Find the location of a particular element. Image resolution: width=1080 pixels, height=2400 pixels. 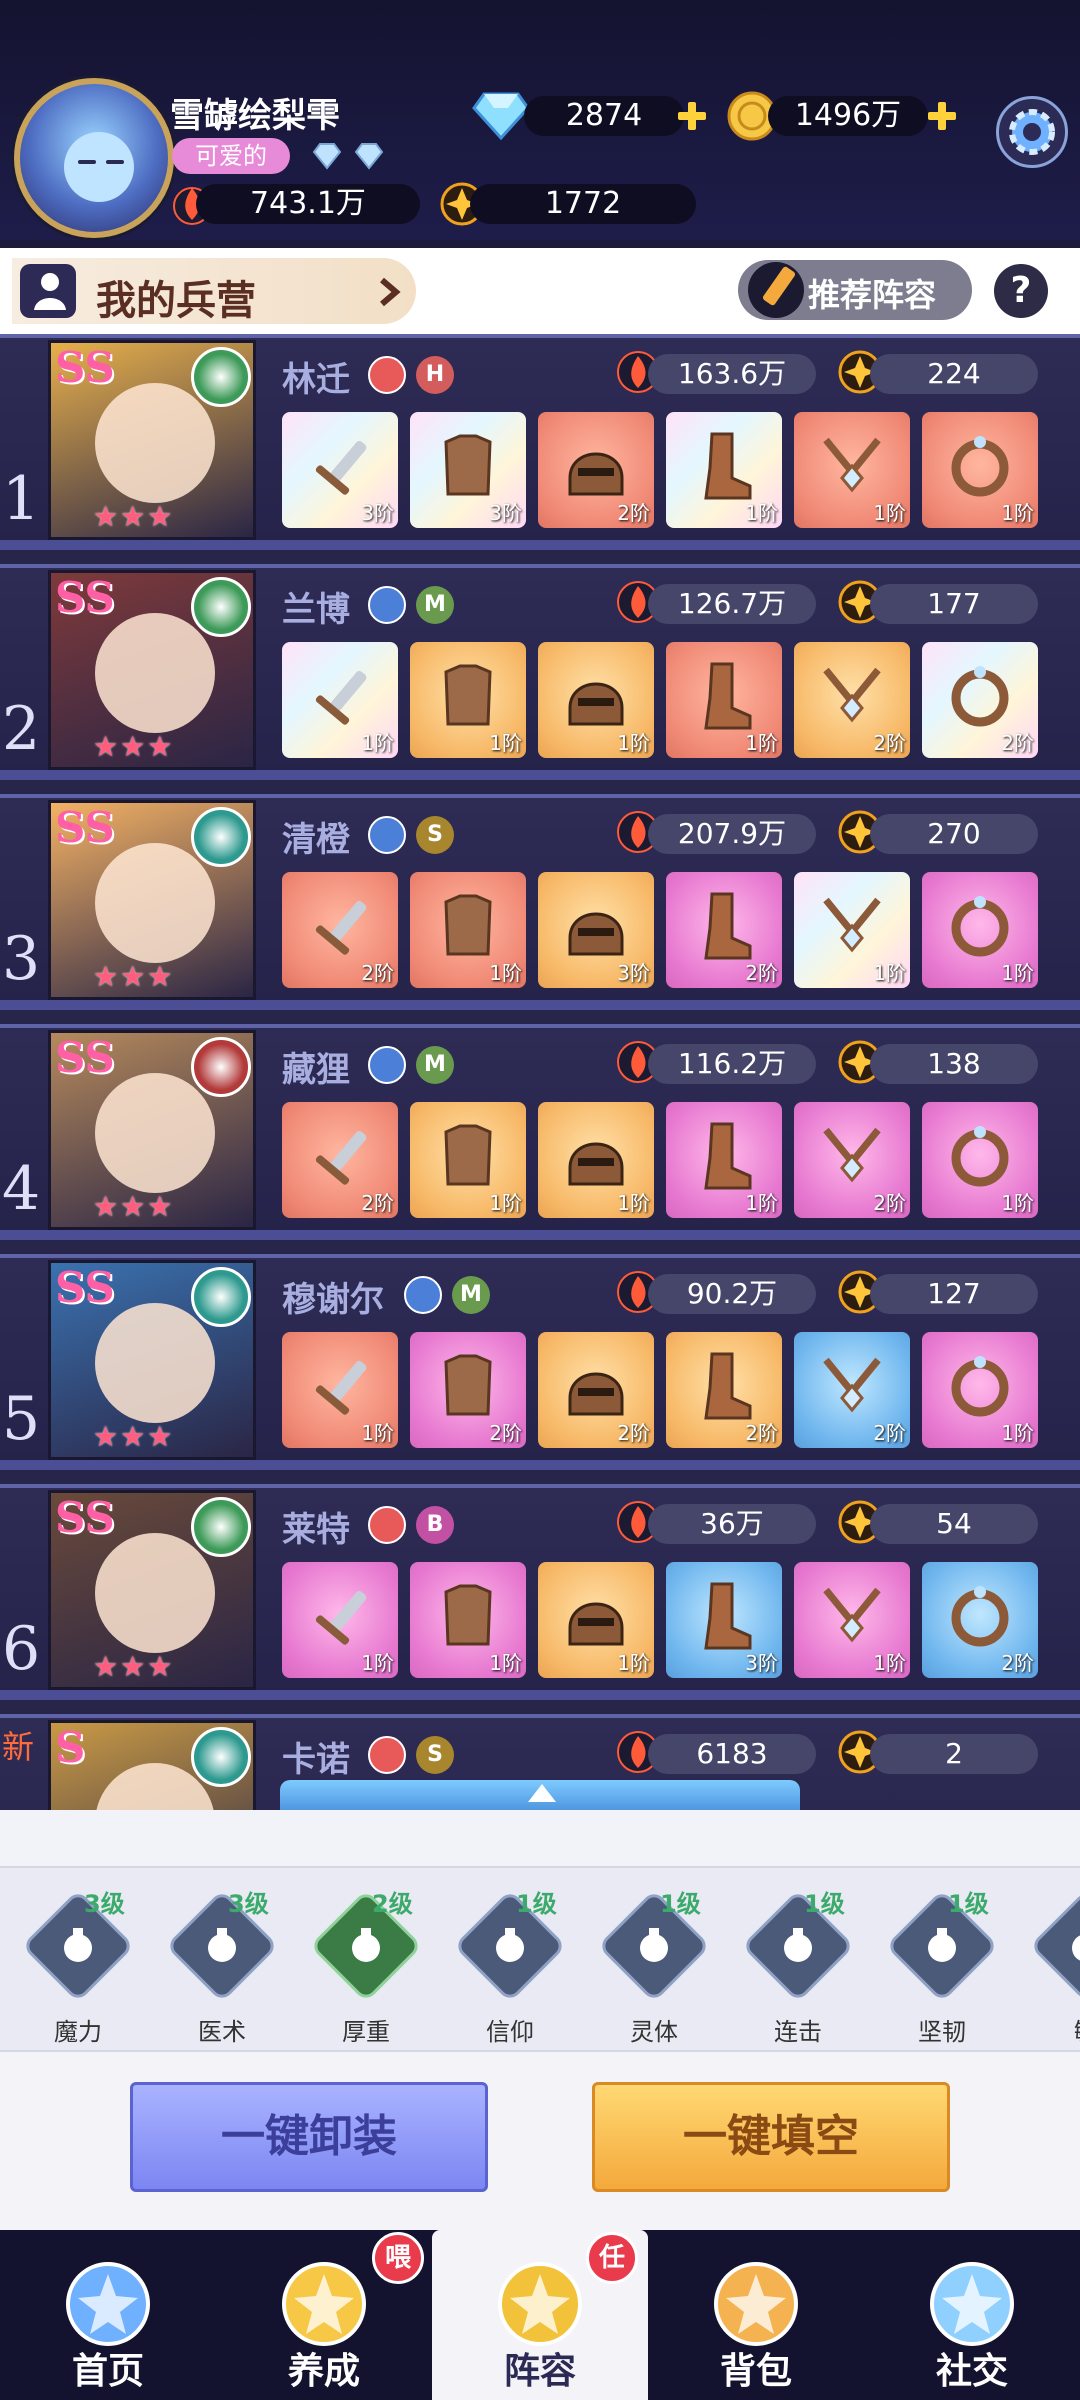

recommend-lineup-button: 推荐阵容 is located at coordinates (855, 290).